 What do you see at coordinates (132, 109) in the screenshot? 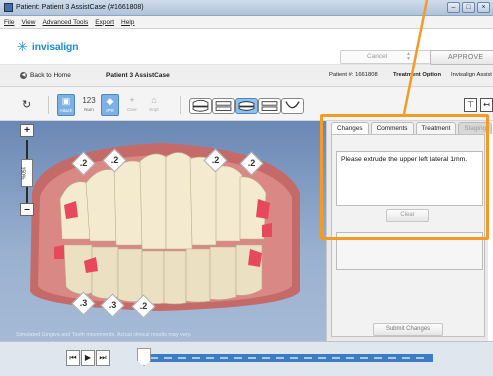
I see `overlay-label: Over` at bounding box center [132, 109].